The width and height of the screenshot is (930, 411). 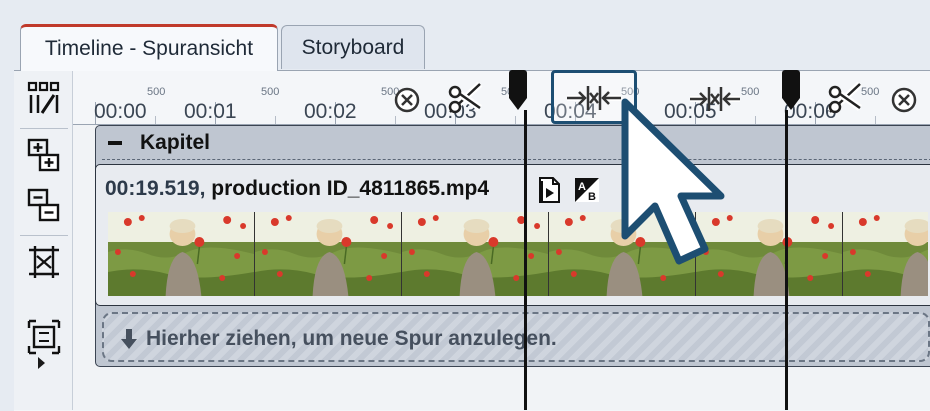 I want to click on range-end-marker-tip, so click(x=791, y=104).